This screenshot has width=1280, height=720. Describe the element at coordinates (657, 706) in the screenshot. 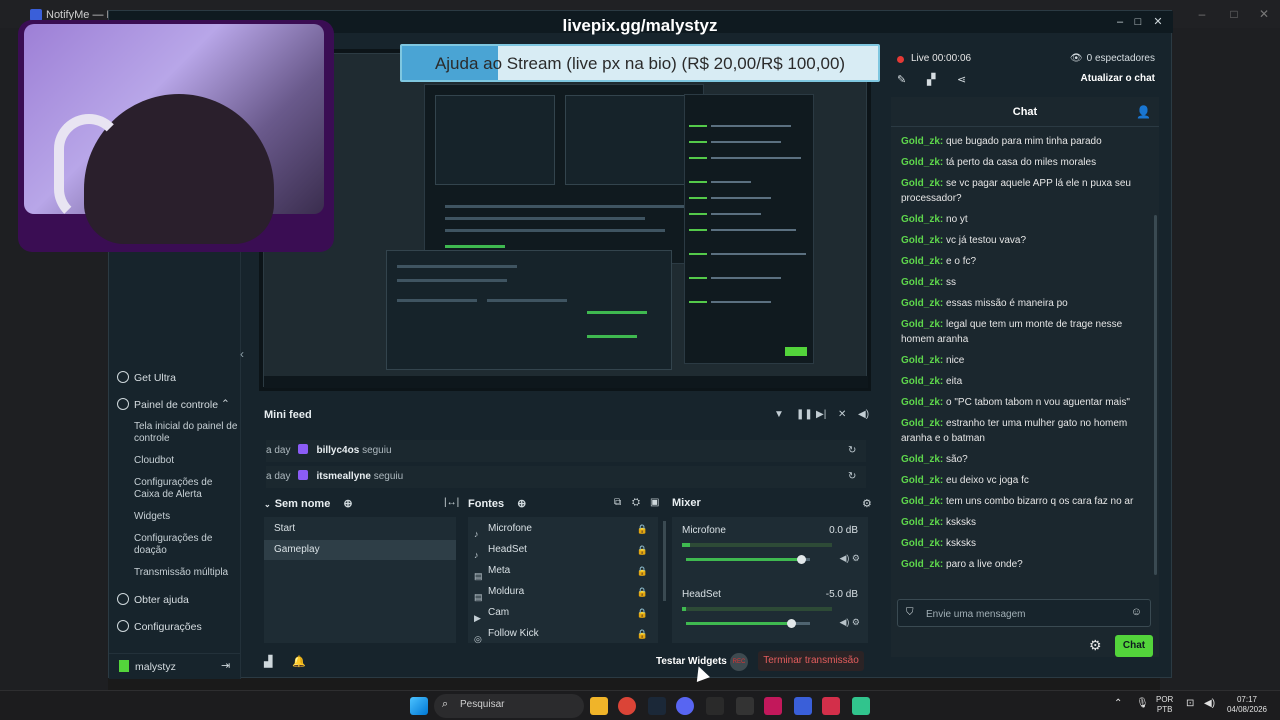

I see `steam-icon` at that location.